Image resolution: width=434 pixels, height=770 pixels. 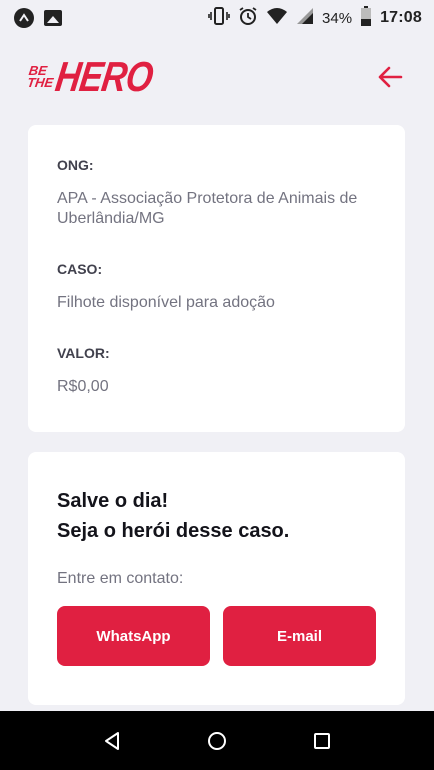 I want to click on nav-home-button, so click(x=217, y=741).